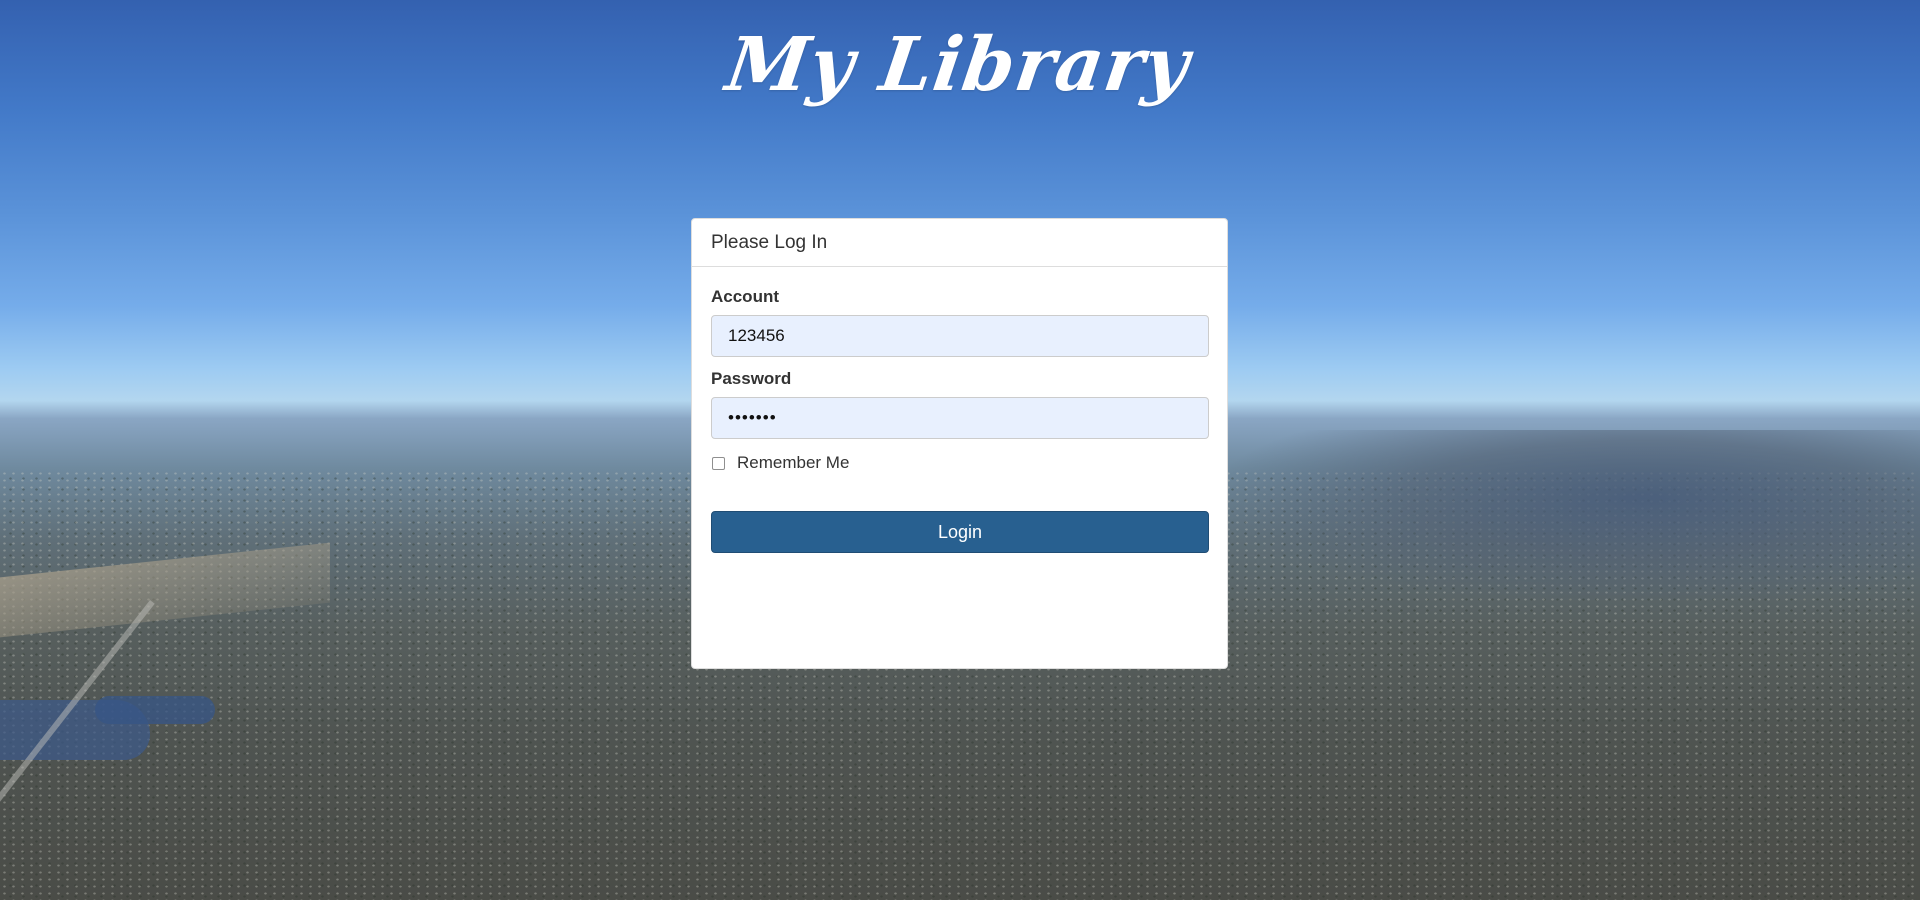  Describe the element at coordinates (155, 710) in the screenshot. I see `background-pond` at that location.